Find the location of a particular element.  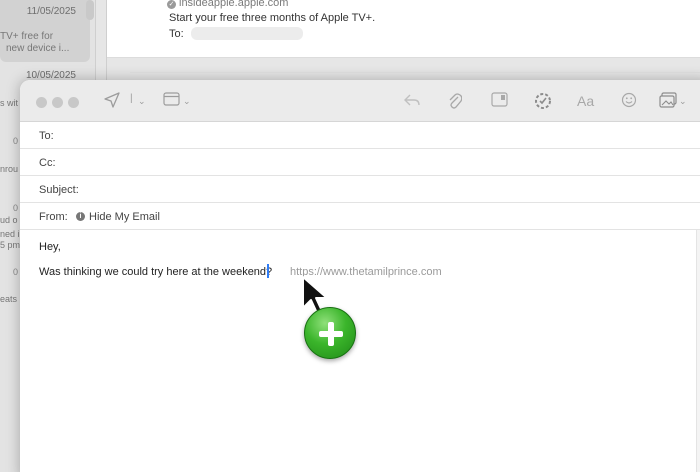

header-fields-icon is located at coordinates (171, 101).